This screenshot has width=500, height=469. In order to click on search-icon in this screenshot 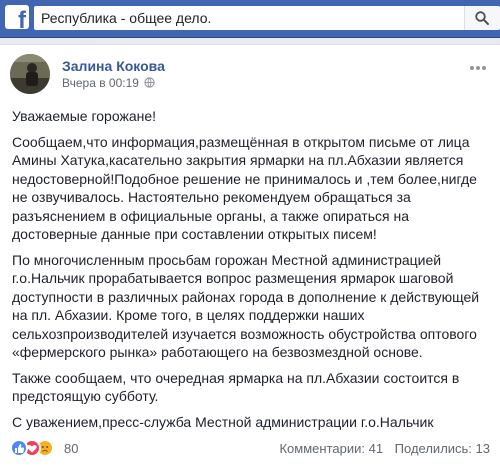, I will do `click(482, 18)`.